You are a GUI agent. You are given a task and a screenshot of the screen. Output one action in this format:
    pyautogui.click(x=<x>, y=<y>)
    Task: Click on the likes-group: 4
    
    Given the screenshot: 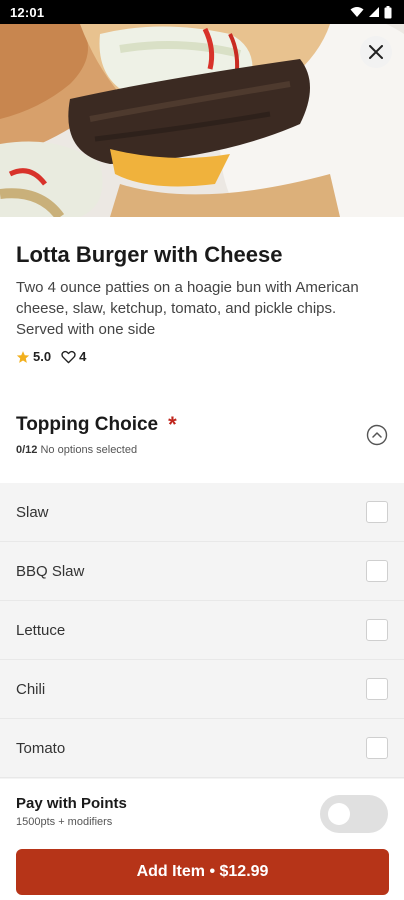 What is the action you would take?
    pyautogui.click(x=73, y=356)
    